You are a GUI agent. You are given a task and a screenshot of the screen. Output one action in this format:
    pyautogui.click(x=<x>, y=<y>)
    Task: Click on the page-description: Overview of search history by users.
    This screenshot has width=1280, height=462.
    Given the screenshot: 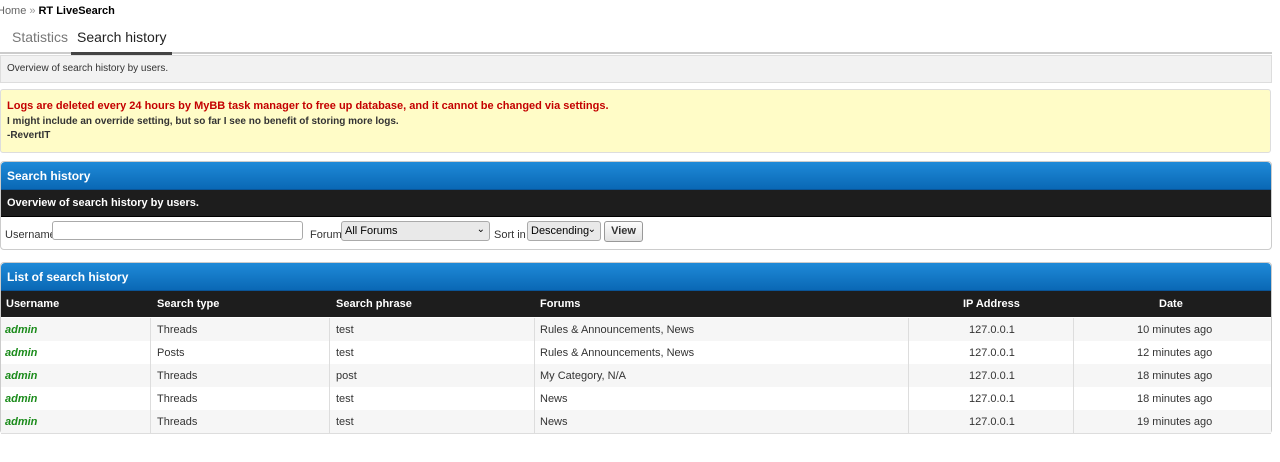 What is the action you would take?
    pyautogui.click(x=88, y=68)
    